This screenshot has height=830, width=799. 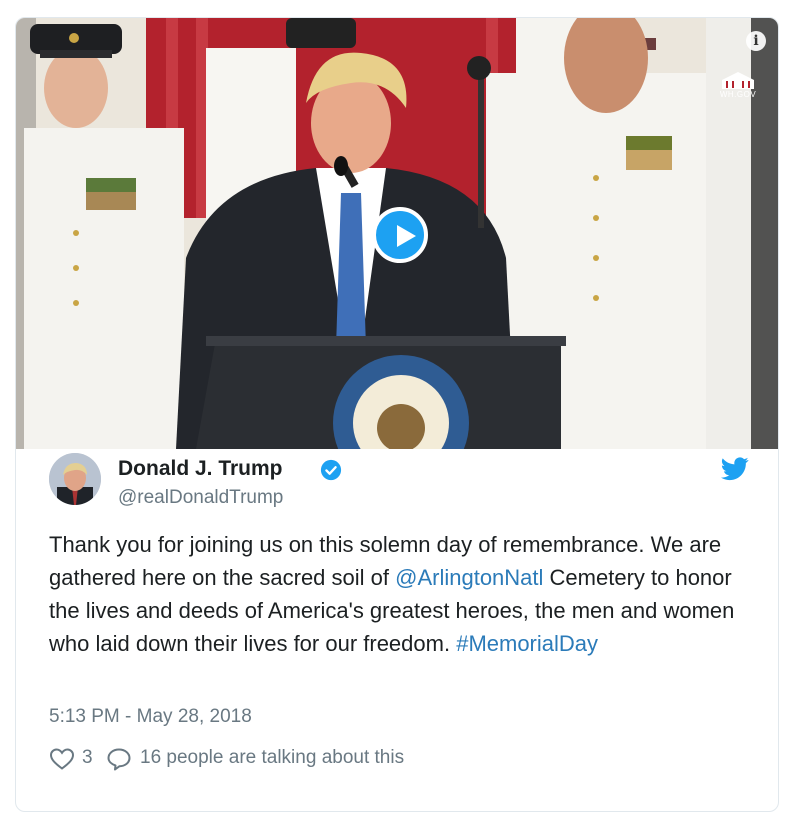 I want to click on watermark-text: WH.GOV, so click(x=738, y=94).